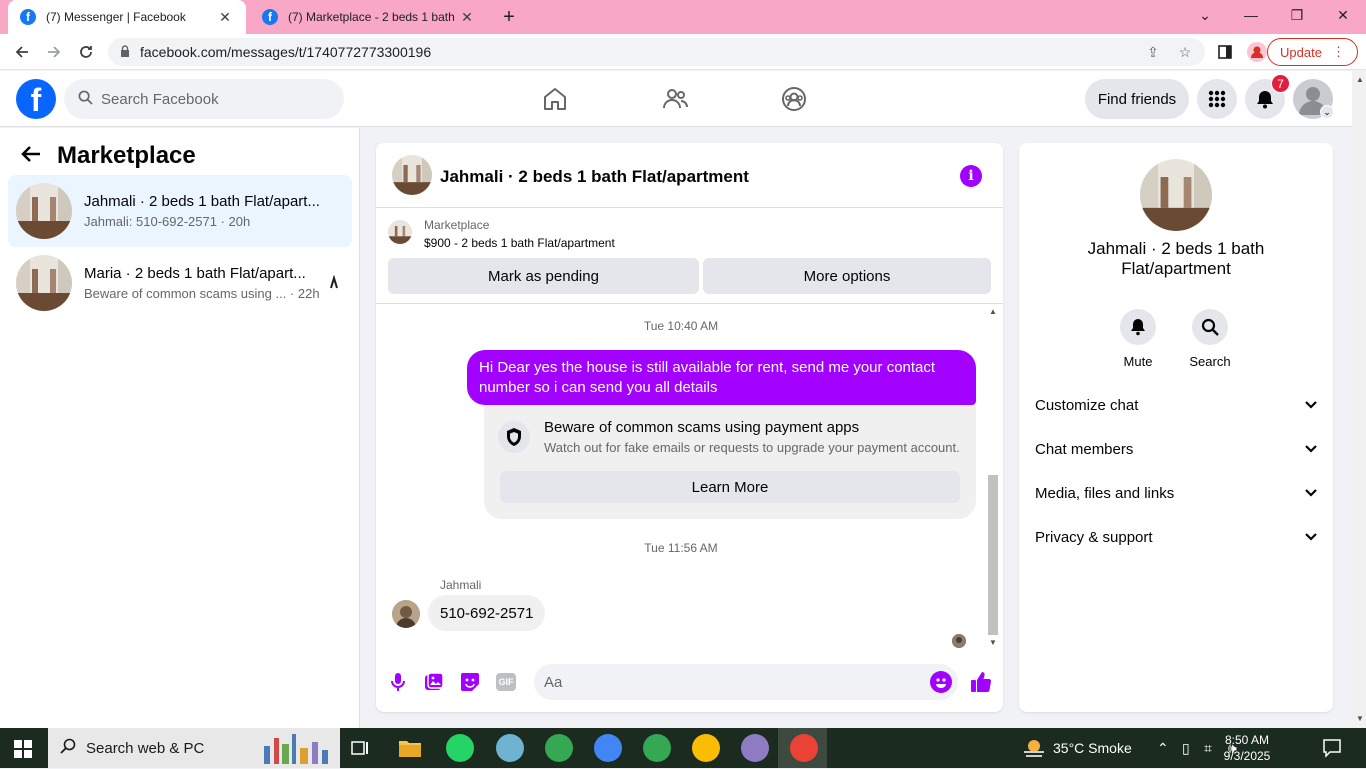 Image resolution: width=1366 pixels, height=769 pixels. What do you see at coordinates (1205, 15) in the screenshot?
I see `tab-search-chevron-icon: ⌄` at bounding box center [1205, 15].